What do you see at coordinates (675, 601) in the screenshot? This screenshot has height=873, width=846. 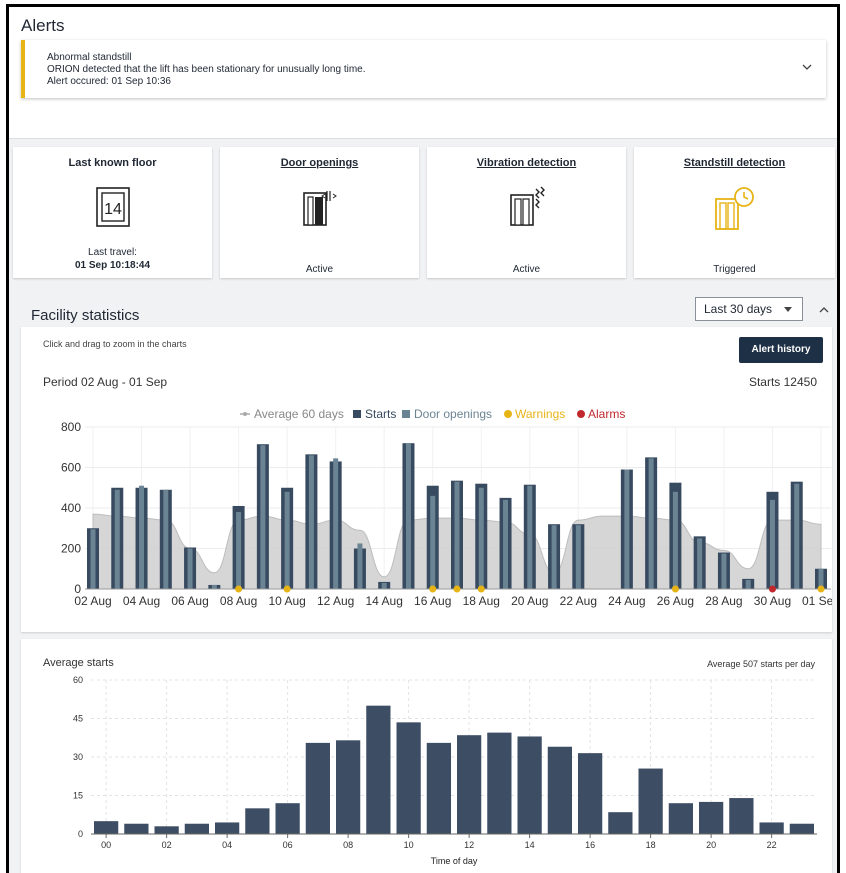 I see `x-tick-label: 26 Aug` at bounding box center [675, 601].